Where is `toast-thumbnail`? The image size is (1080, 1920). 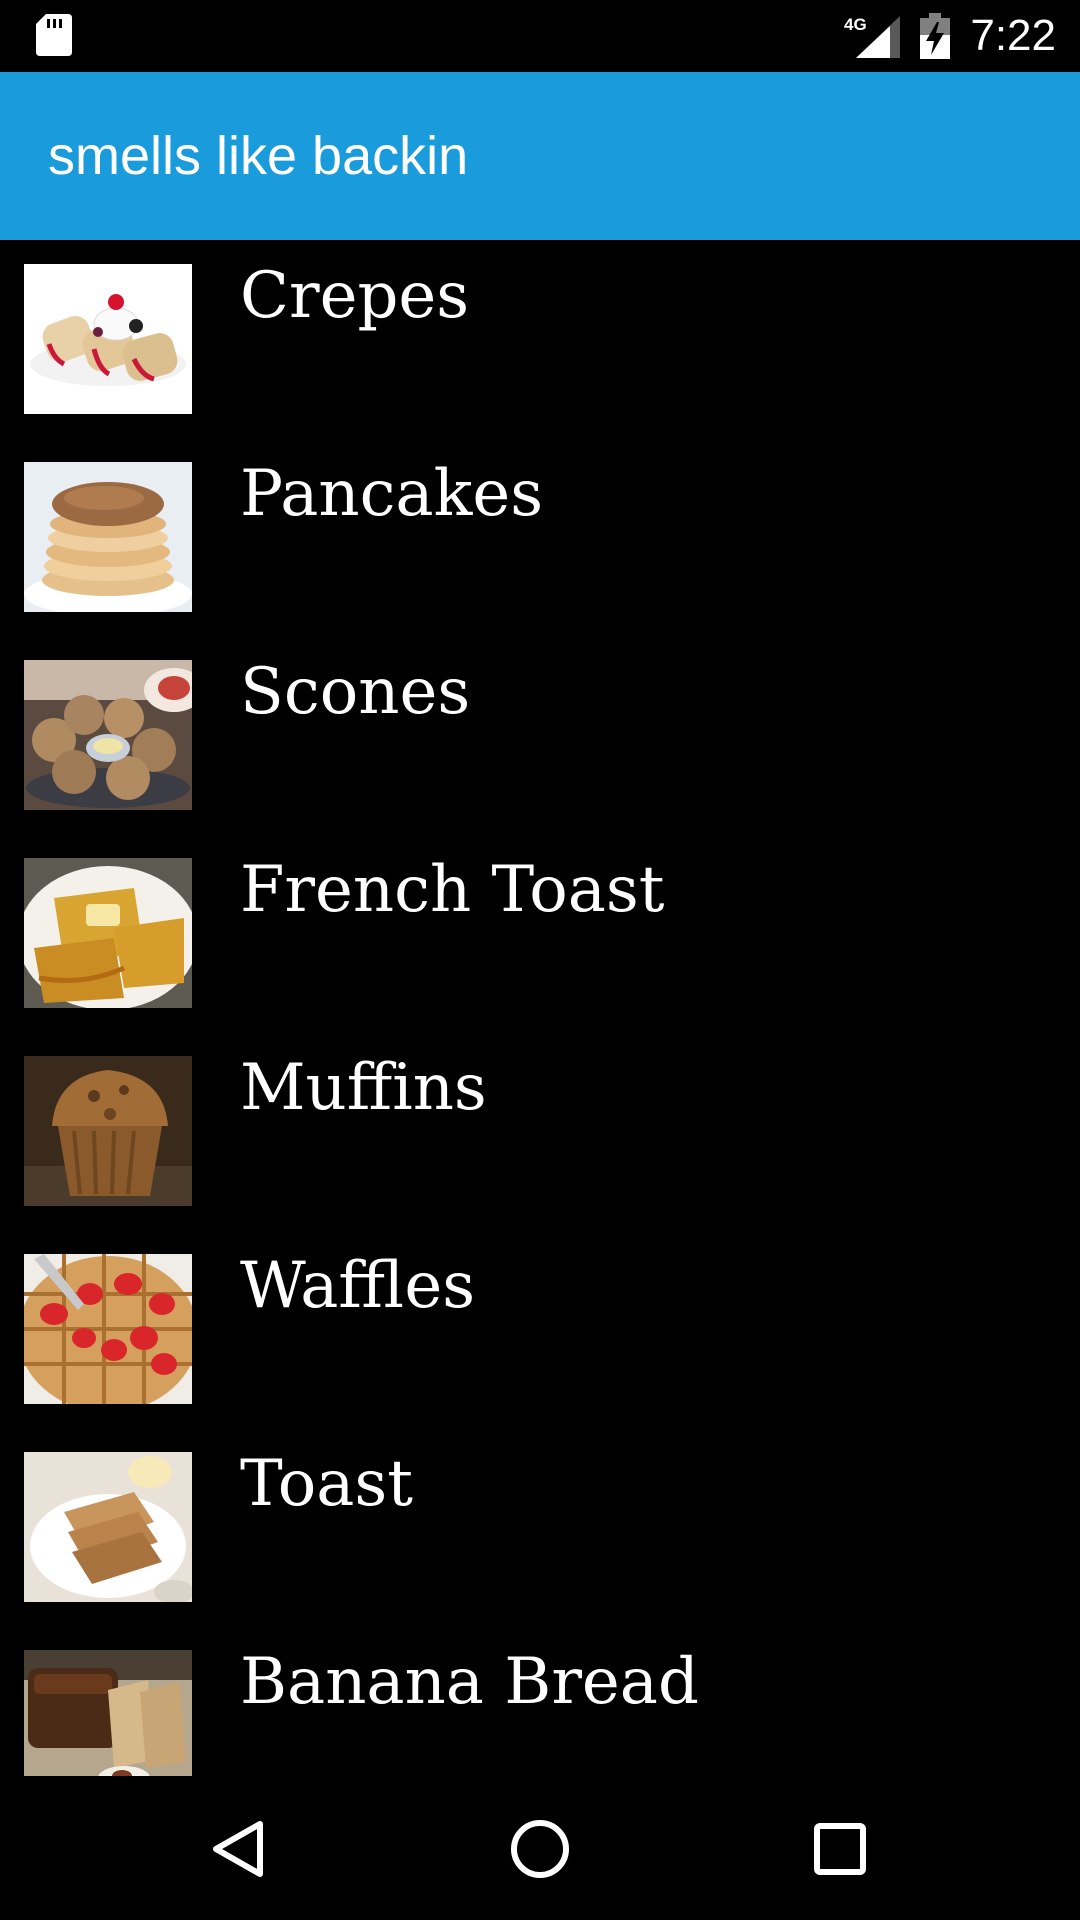
toast-thumbnail is located at coordinates (108, 1527).